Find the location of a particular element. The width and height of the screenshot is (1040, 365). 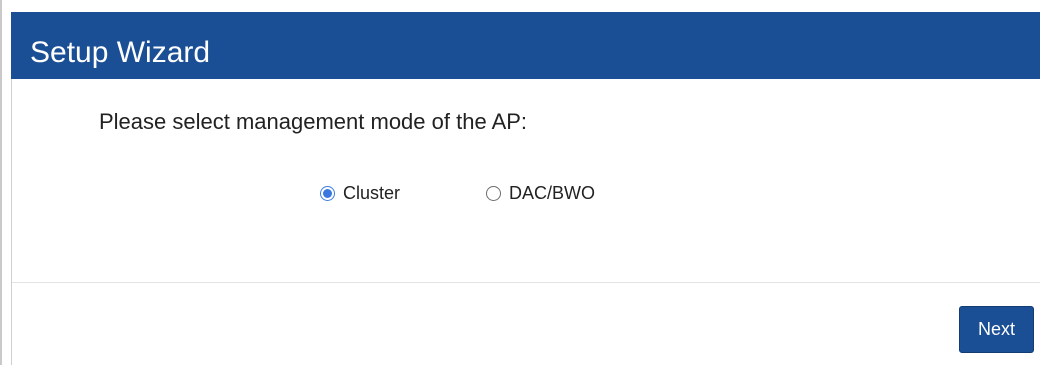

management-mode-radio-group: Cluster DAC/BWO is located at coordinates (457, 193).